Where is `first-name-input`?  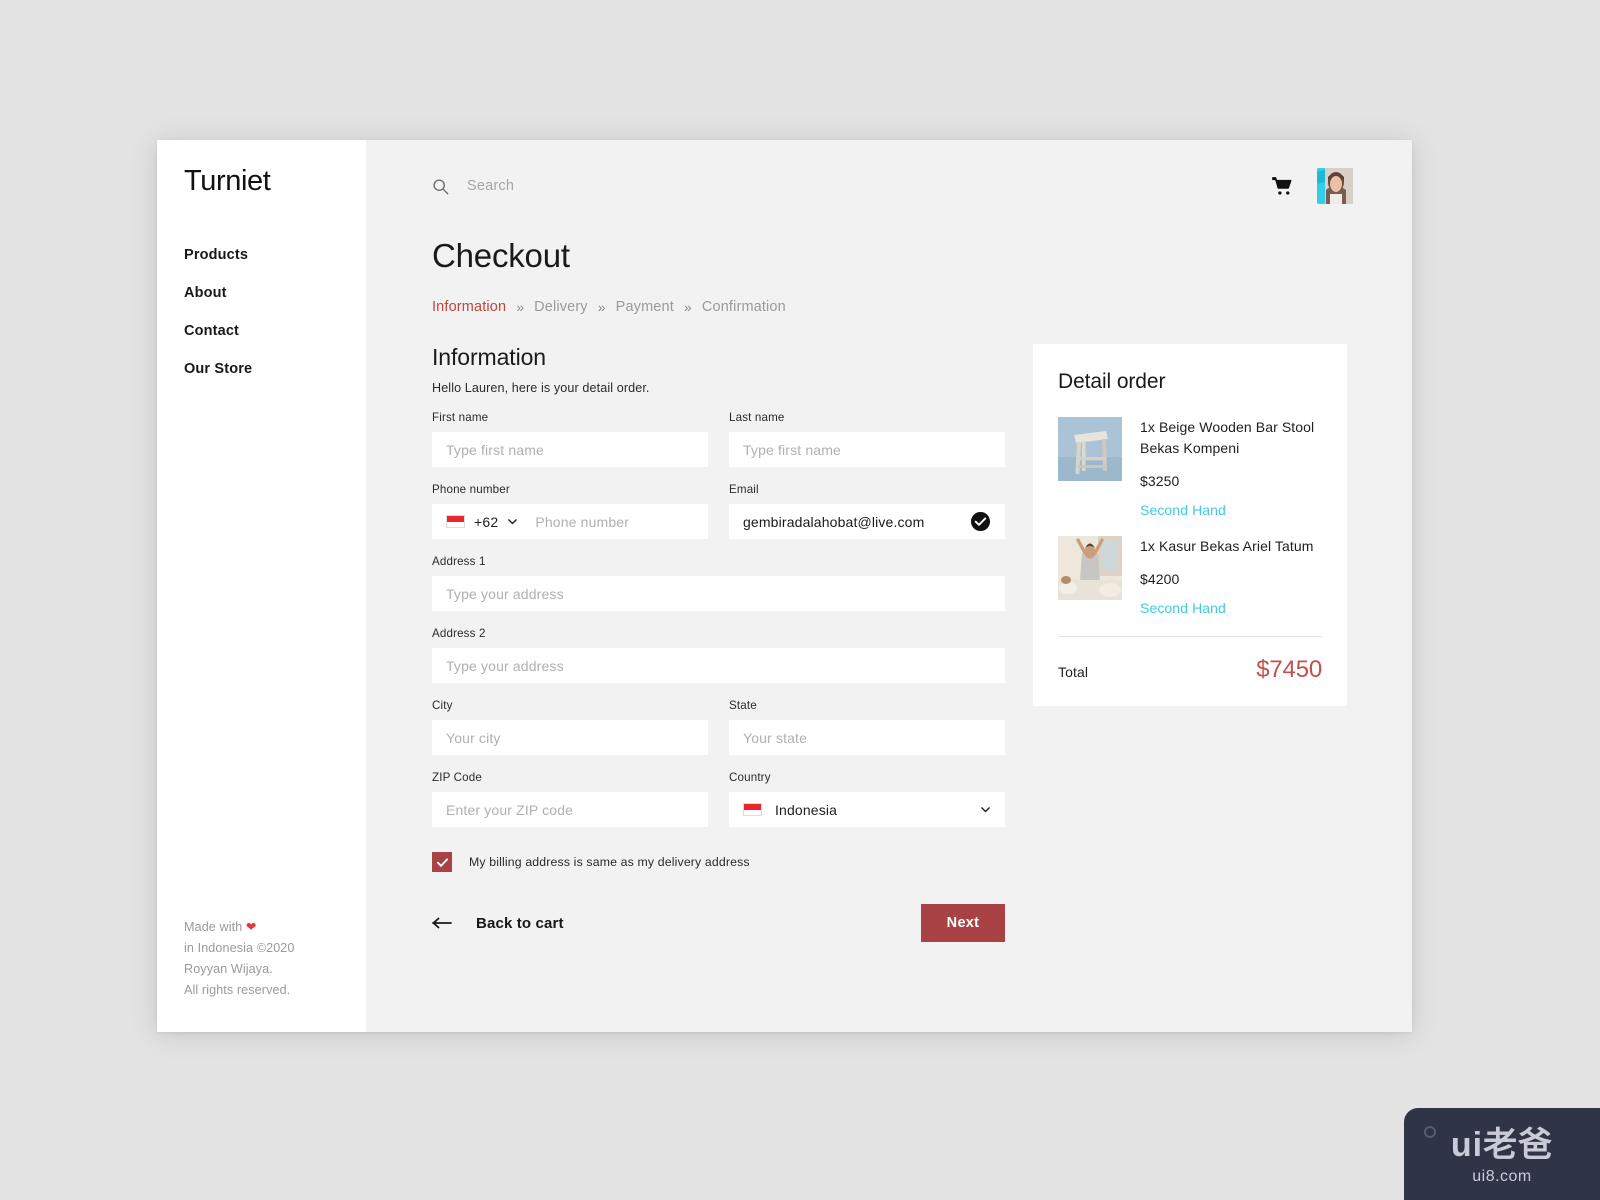 first-name-input is located at coordinates (570, 449).